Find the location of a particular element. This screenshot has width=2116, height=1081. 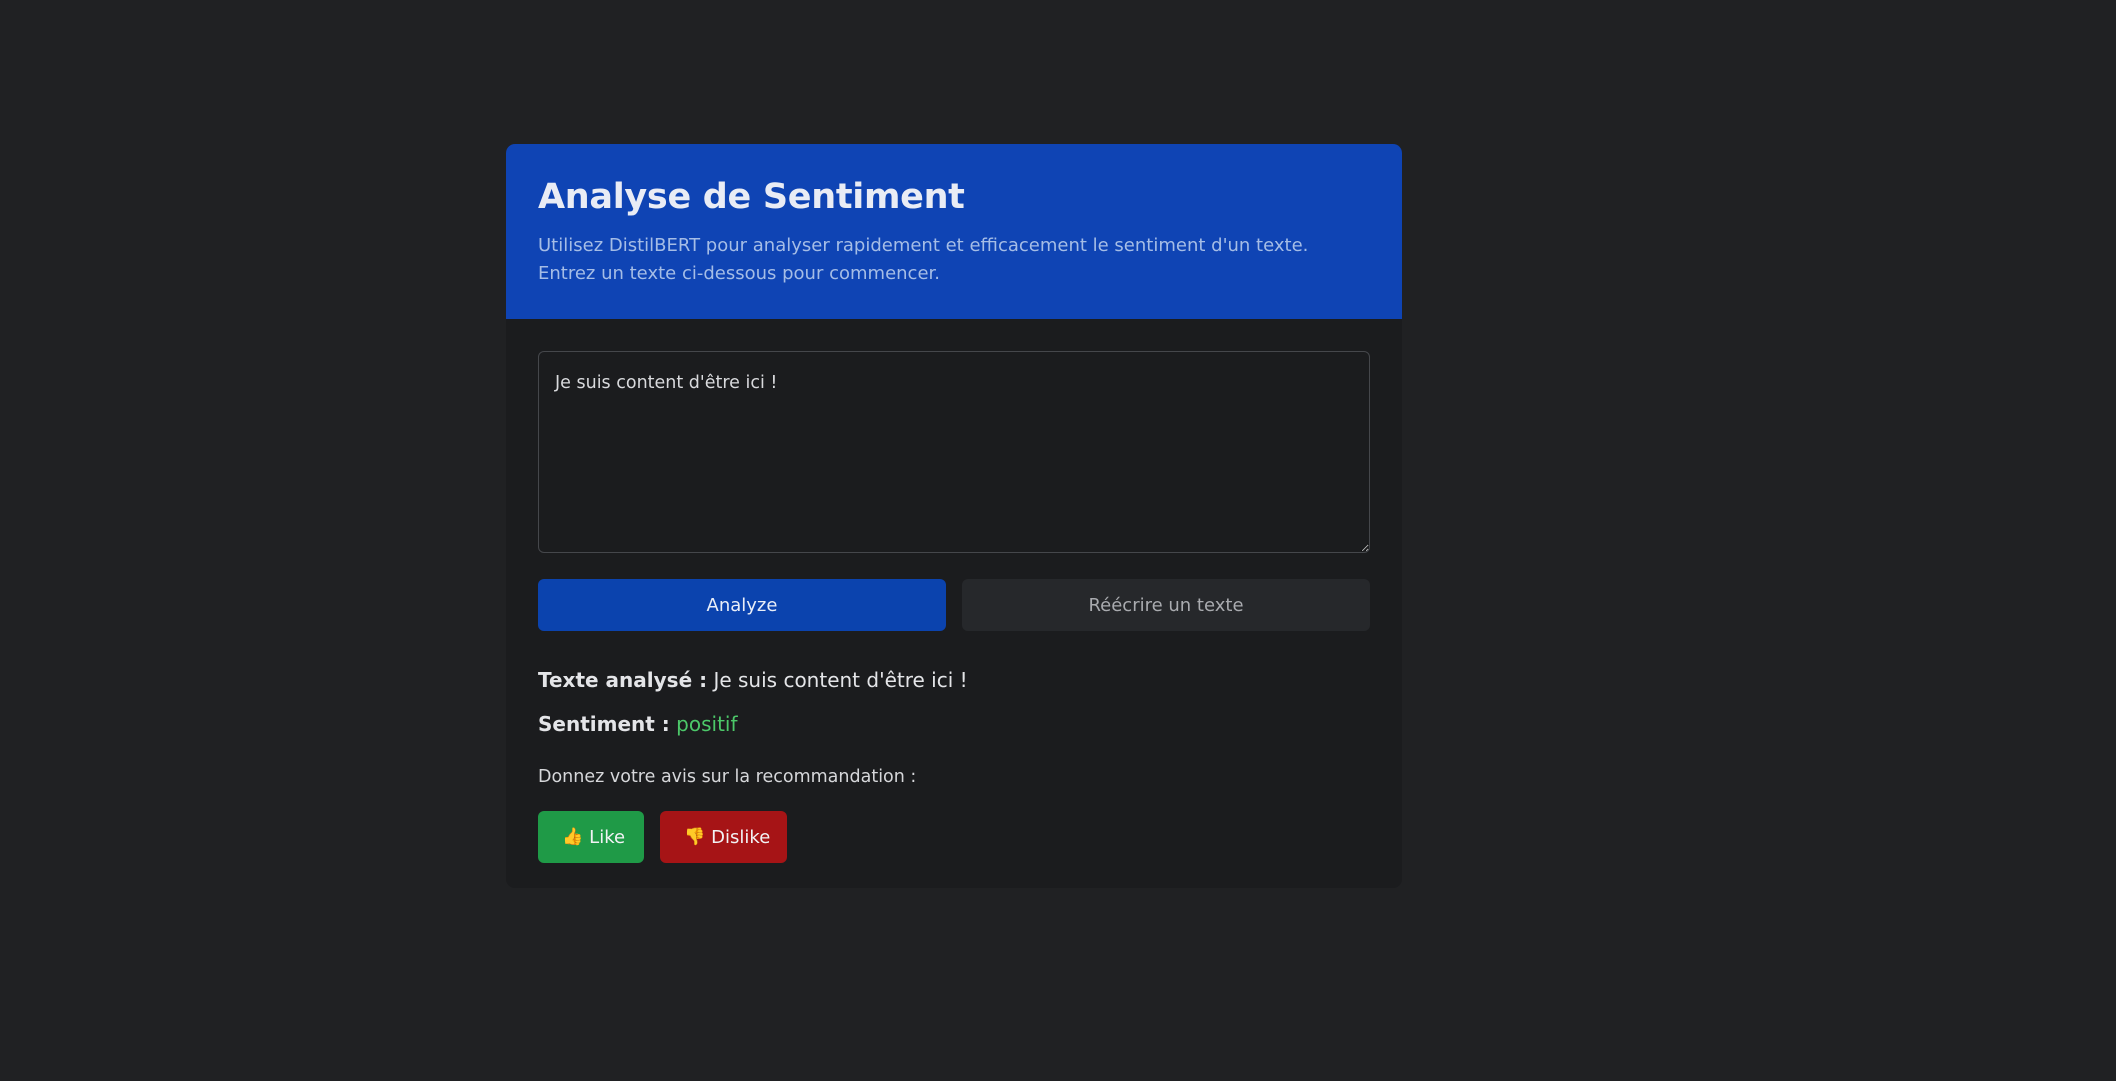

analyzed-text-label: Texte analysé : is located at coordinates (623, 680).